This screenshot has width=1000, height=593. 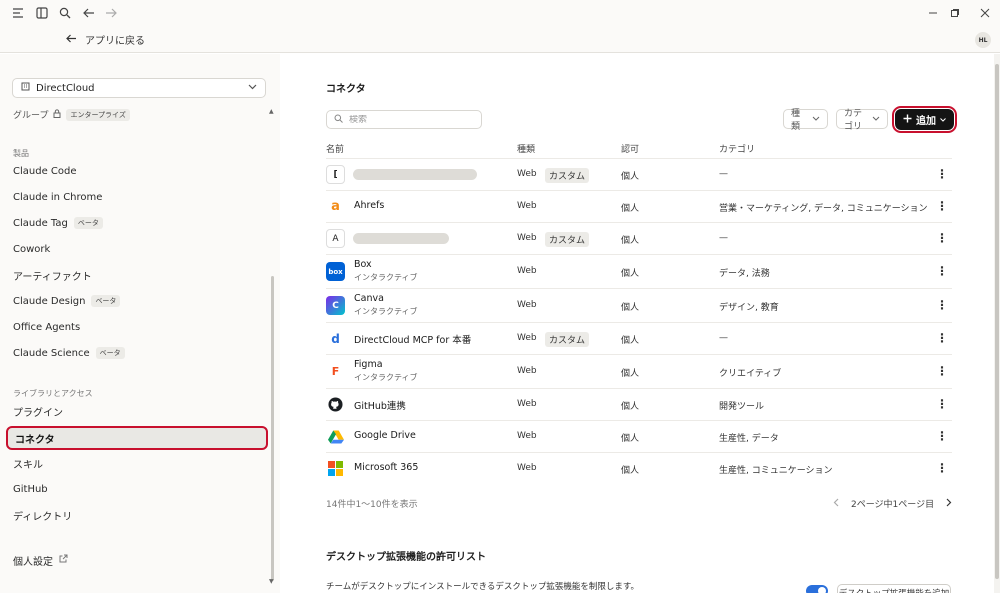 What do you see at coordinates (985, 13) in the screenshot?
I see `close-icon` at bounding box center [985, 13].